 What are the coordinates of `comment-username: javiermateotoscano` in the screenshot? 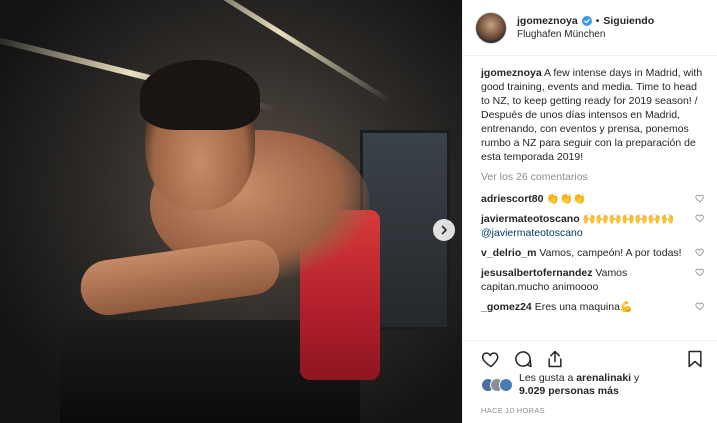 It's located at (530, 219).